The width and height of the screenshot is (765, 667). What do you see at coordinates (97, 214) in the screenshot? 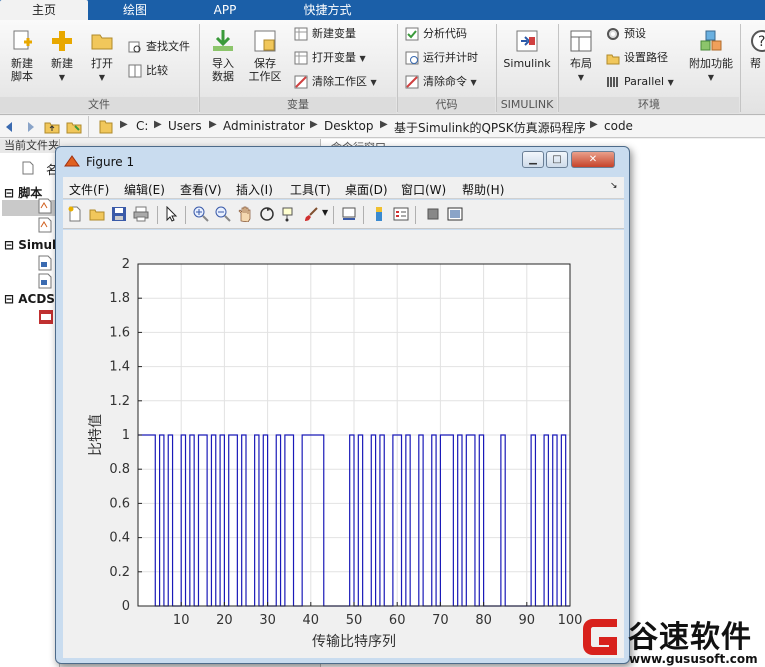
I see `open-file-icon` at bounding box center [97, 214].